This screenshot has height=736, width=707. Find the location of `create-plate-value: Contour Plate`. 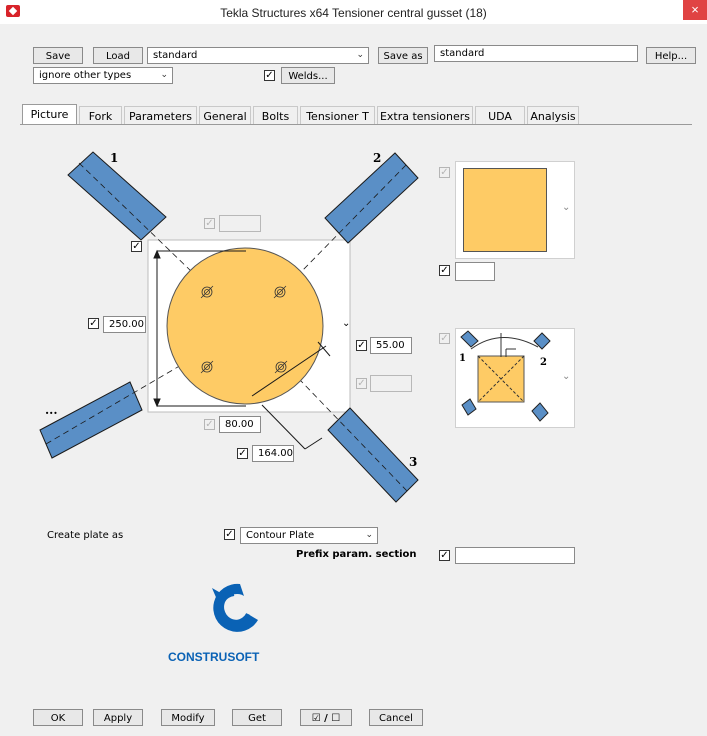

create-plate-value: Contour Plate is located at coordinates (280, 535).